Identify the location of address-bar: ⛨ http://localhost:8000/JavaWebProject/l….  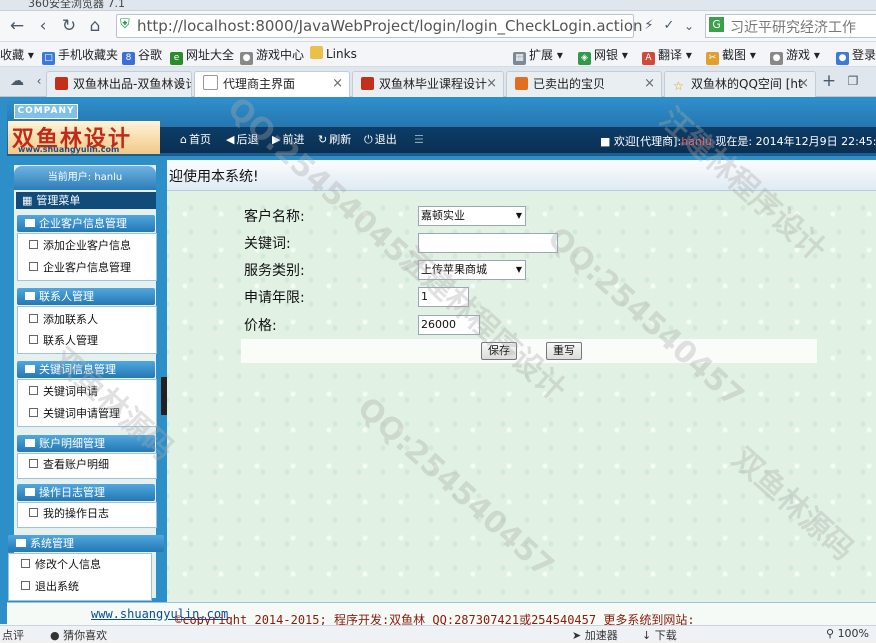
(379, 26).